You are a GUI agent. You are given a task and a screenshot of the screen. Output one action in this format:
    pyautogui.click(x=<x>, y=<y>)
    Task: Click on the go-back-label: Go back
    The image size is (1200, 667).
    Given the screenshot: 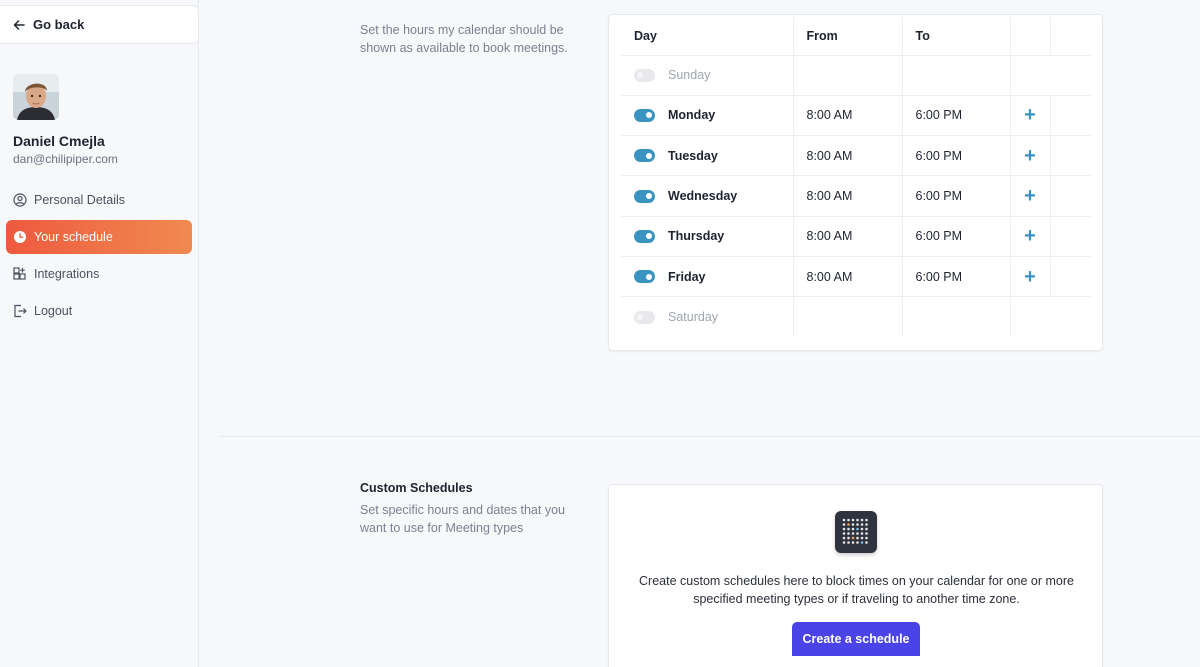 What is the action you would take?
    pyautogui.click(x=59, y=24)
    